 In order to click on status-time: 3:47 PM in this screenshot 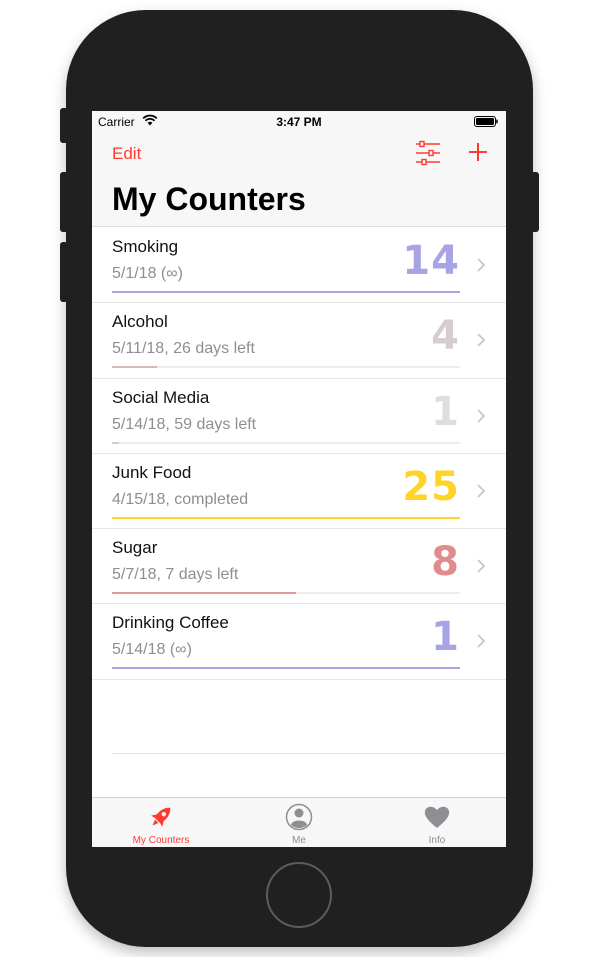, I will do `click(299, 122)`.